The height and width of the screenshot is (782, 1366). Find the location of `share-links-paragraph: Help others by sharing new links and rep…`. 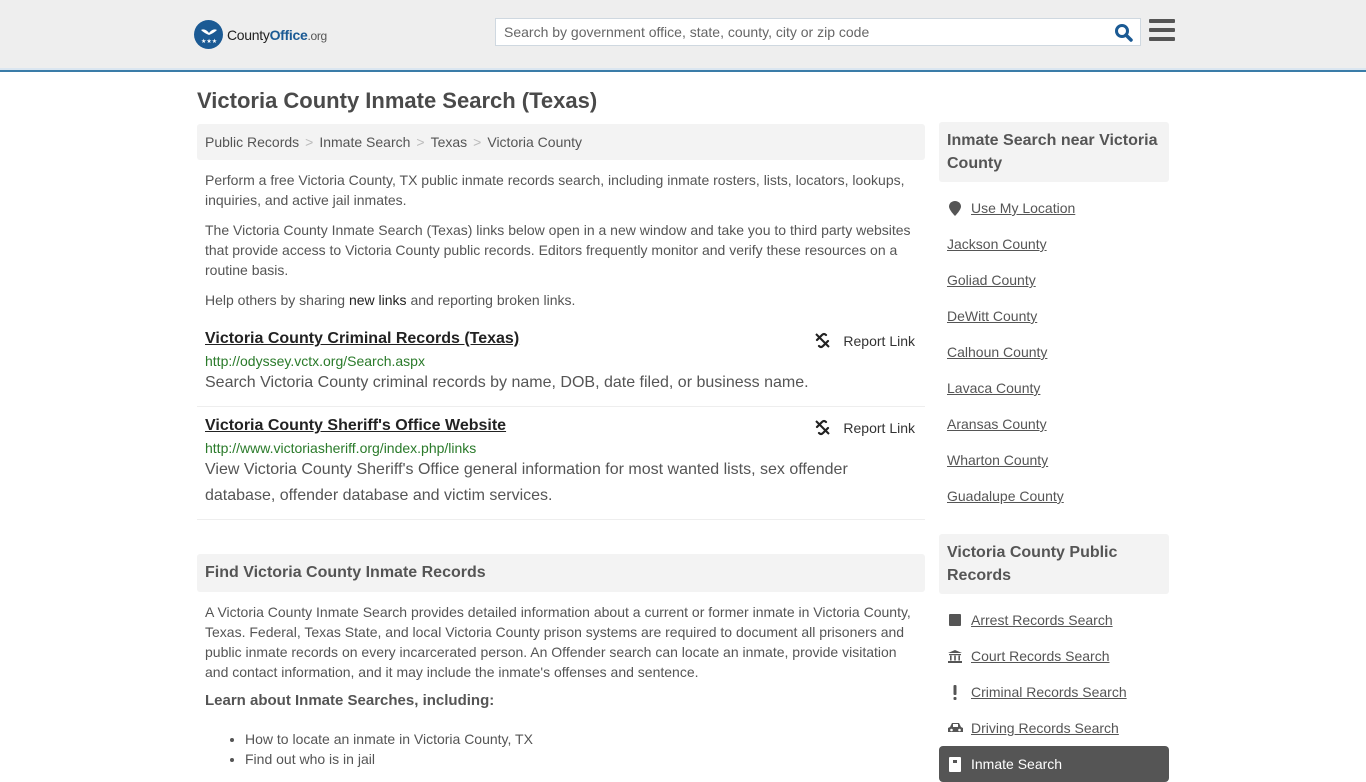

share-links-paragraph: Help others by sharing new links and rep… is located at coordinates (390, 300).